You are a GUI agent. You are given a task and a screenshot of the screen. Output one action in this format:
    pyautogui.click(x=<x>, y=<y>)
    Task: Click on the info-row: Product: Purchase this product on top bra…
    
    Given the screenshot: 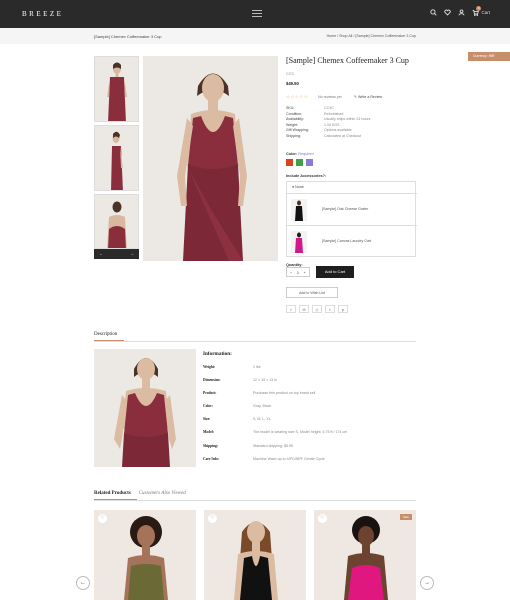 What is the action you would take?
    pyautogui.click(x=275, y=397)
    